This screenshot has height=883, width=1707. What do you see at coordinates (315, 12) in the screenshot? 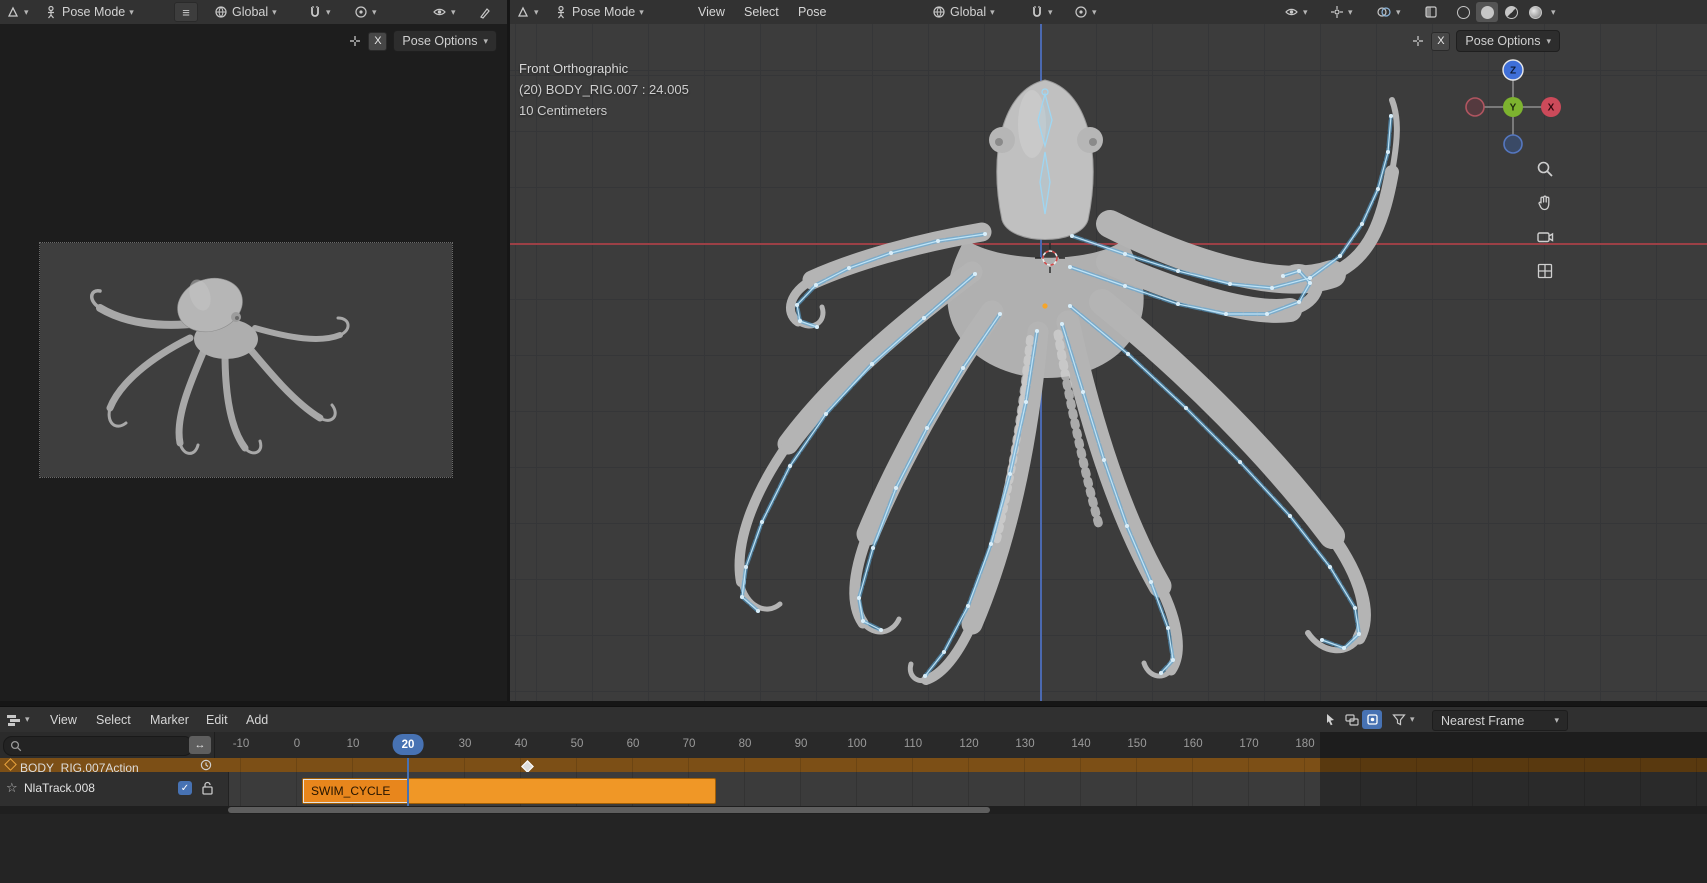
I see `magnet-icon` at bounding box center [315, 12].